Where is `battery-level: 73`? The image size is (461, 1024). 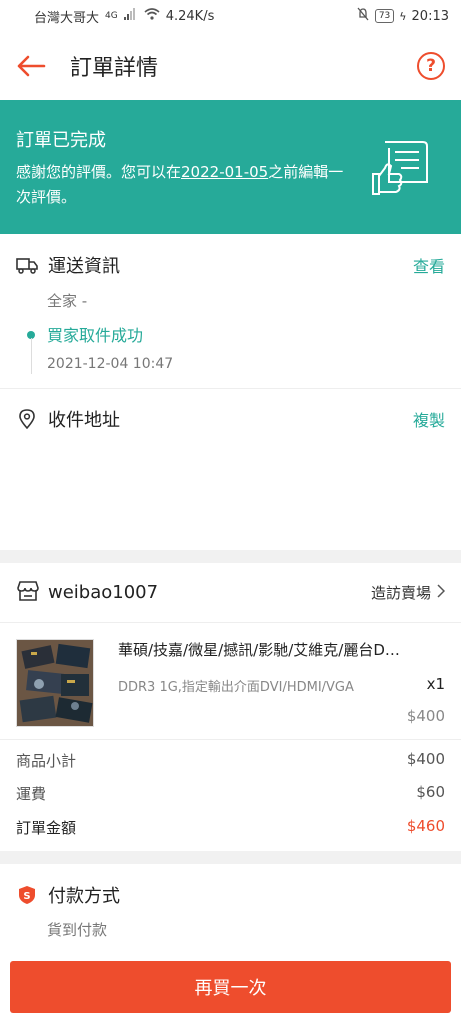
battery-level: 73 is located at coordinates (384, 16).